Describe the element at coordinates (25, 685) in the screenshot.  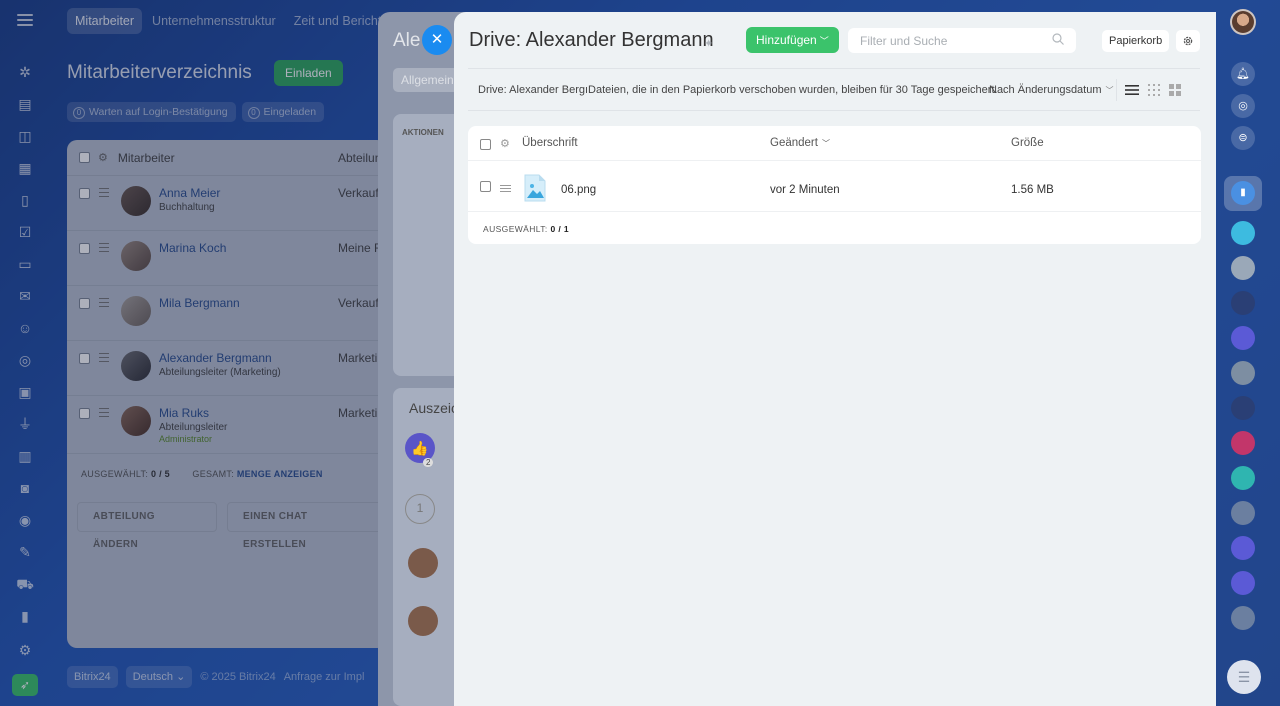
I see `rocket-icon: ➶` at that location.